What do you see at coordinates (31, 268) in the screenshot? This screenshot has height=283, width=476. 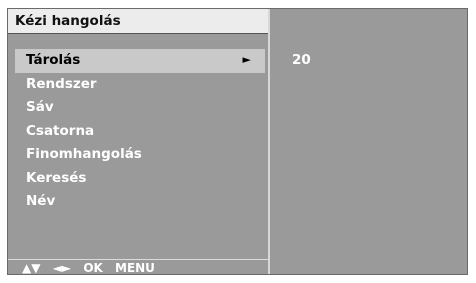 I see `up-down-arrows-icon: ▲▼` at bounding box center [31, 268].